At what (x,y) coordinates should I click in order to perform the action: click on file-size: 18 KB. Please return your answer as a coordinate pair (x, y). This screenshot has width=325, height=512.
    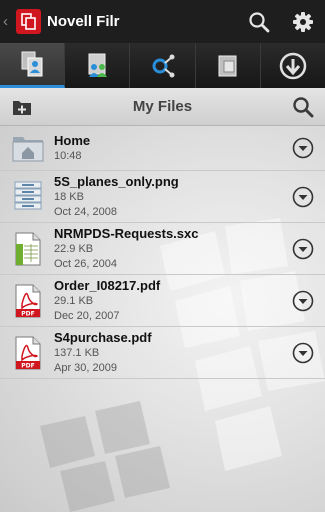
    Looking at the image, I should click on (69, 196).